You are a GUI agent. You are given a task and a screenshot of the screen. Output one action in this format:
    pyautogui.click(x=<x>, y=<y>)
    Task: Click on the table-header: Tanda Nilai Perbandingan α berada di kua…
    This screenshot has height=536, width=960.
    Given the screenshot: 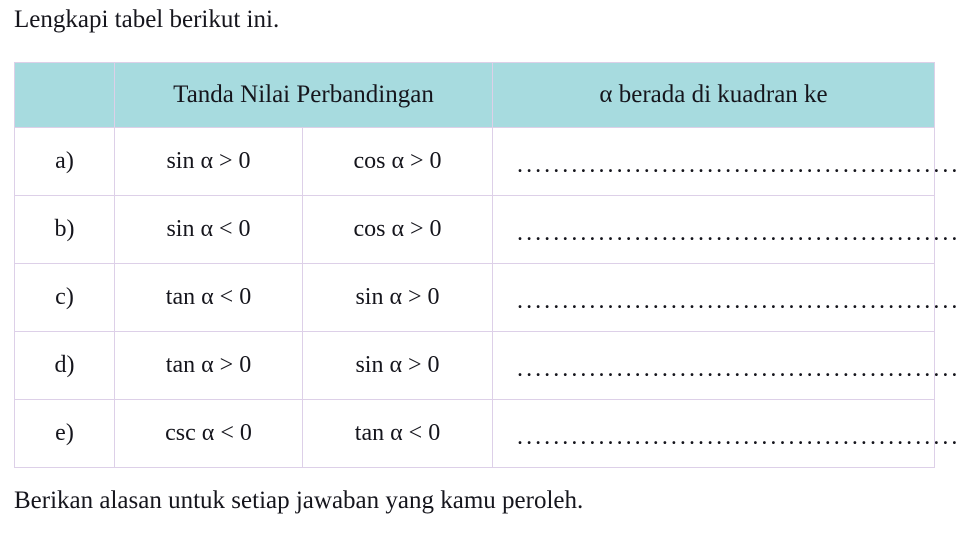 What is the action you would take?
    pyautogui.click(x=475, y=95)
    